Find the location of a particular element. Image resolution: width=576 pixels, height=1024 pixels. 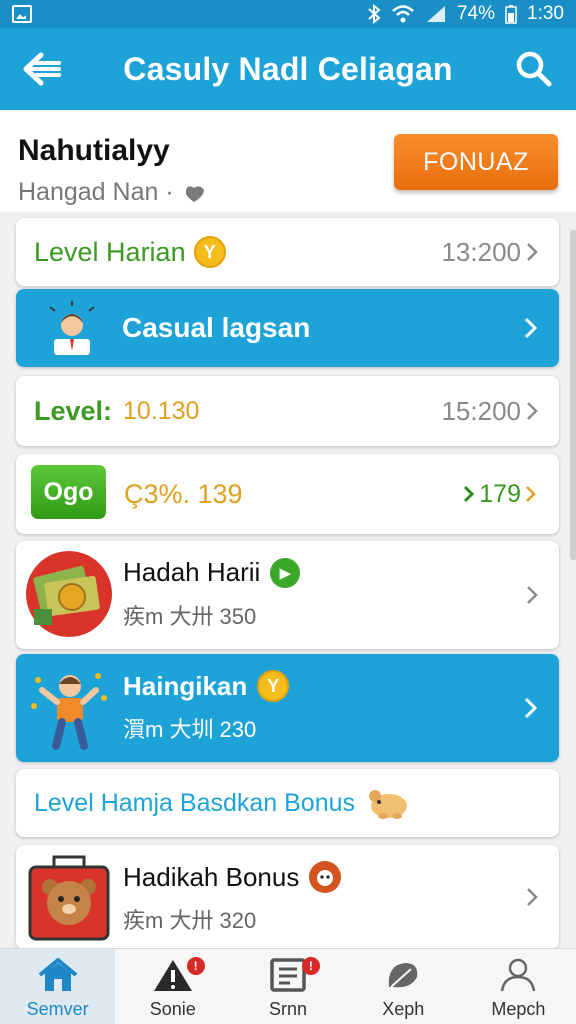

level-harian-value: 13:200 is located at coordinates (481, 251).